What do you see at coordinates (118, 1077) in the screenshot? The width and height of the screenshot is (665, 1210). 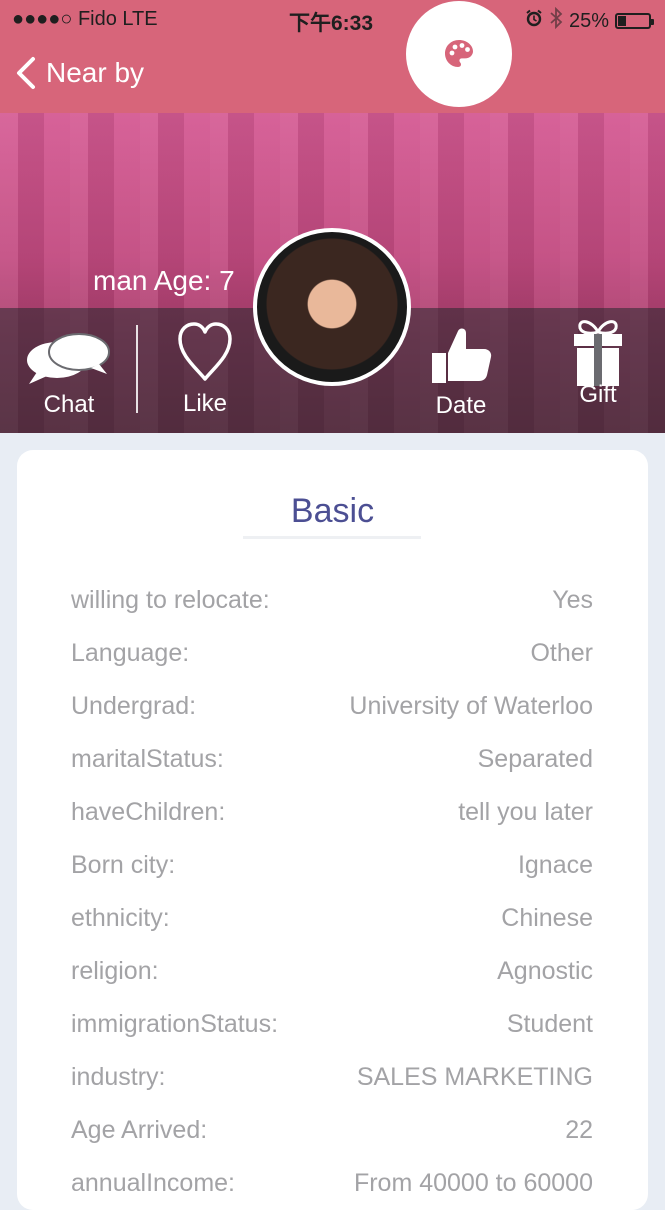 I see `info-key: industry:` at bounding box center [118, 1077].